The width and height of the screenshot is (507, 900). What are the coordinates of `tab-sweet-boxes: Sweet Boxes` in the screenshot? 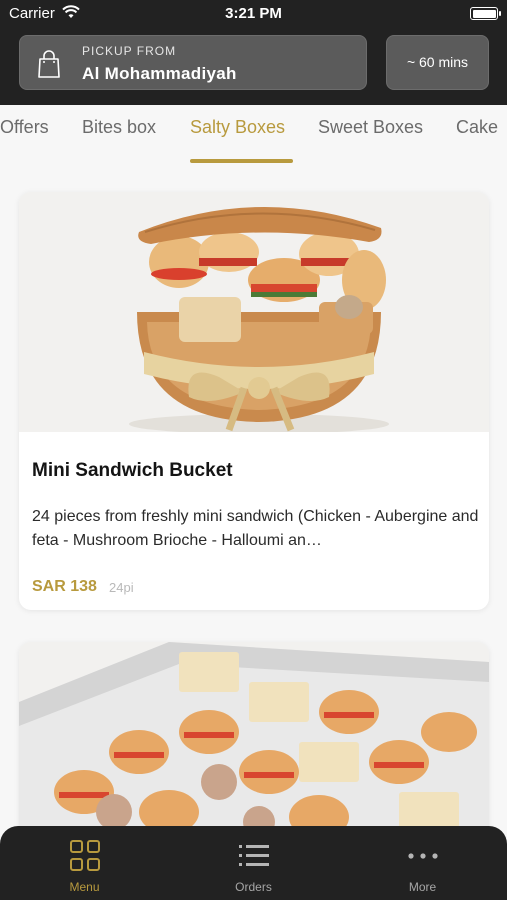 It's located at (370, 127).